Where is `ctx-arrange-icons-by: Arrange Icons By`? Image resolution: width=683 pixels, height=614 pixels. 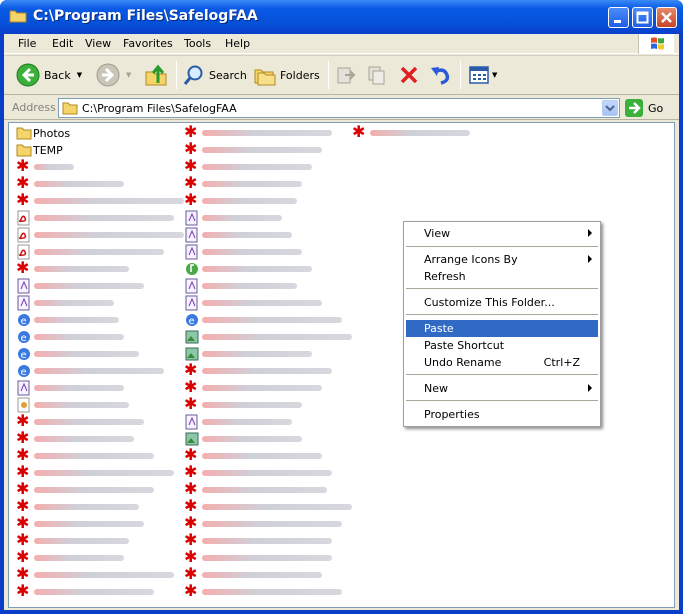
ctx-arrange-icons-by: Arrange Icons By is located at coordinates (502, 259).